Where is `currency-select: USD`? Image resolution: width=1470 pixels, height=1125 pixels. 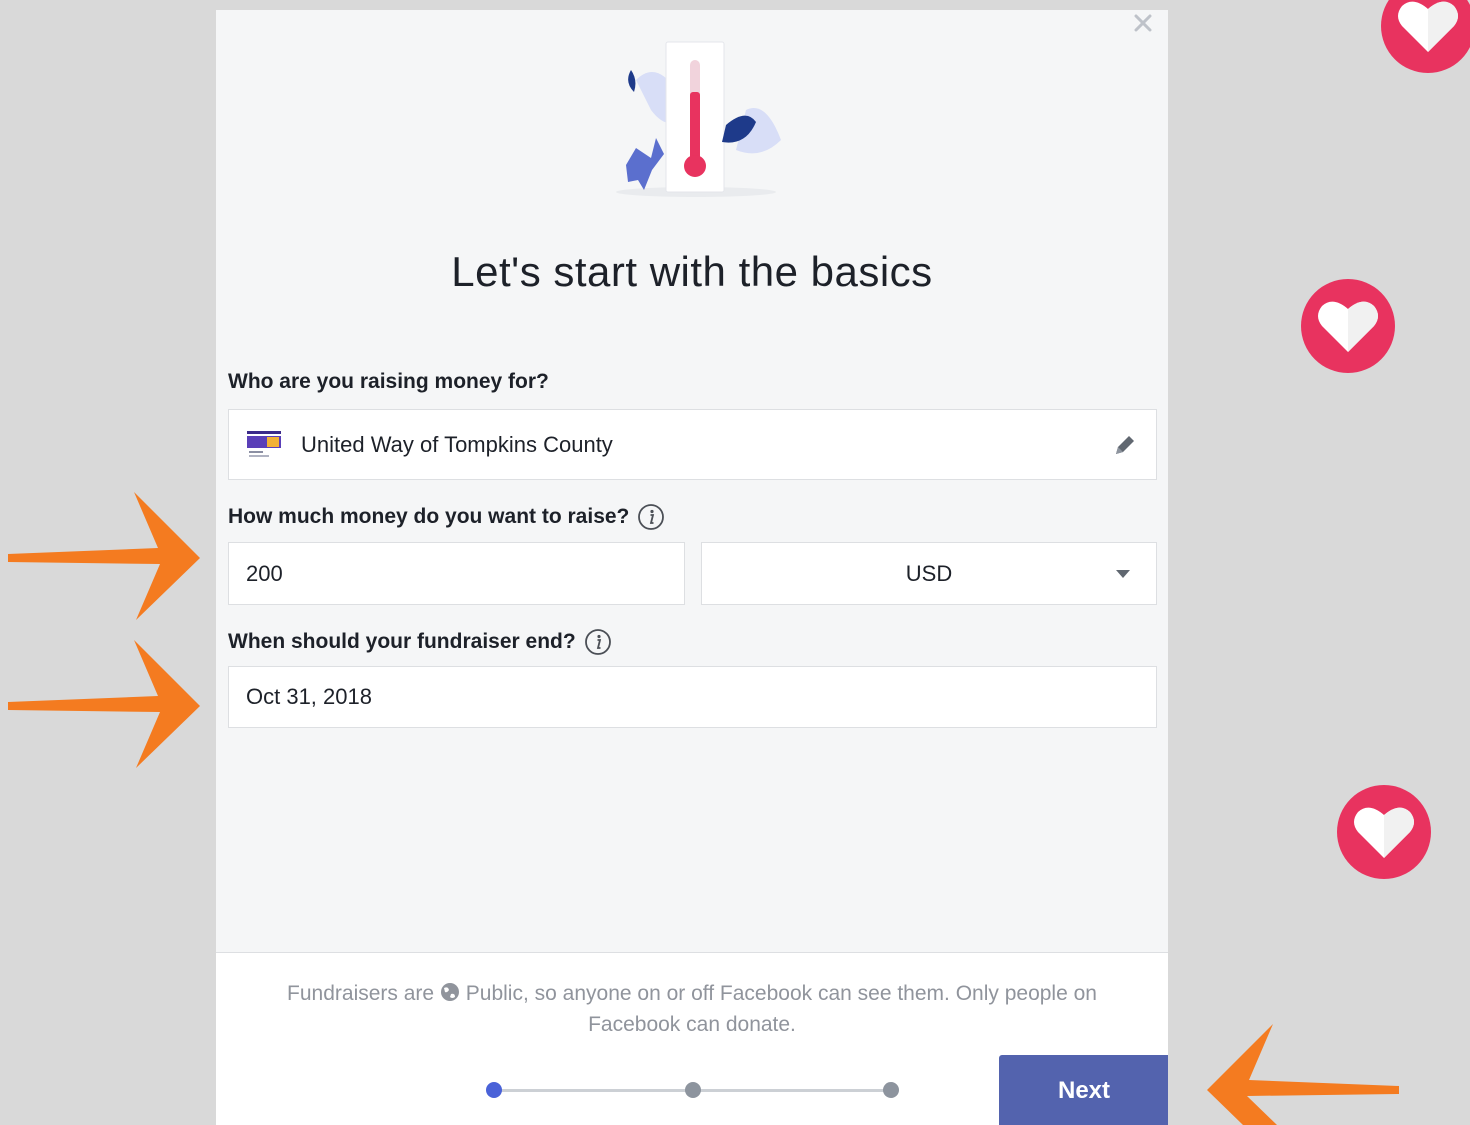 currency-select: USD is located at coordinates (929, 573).